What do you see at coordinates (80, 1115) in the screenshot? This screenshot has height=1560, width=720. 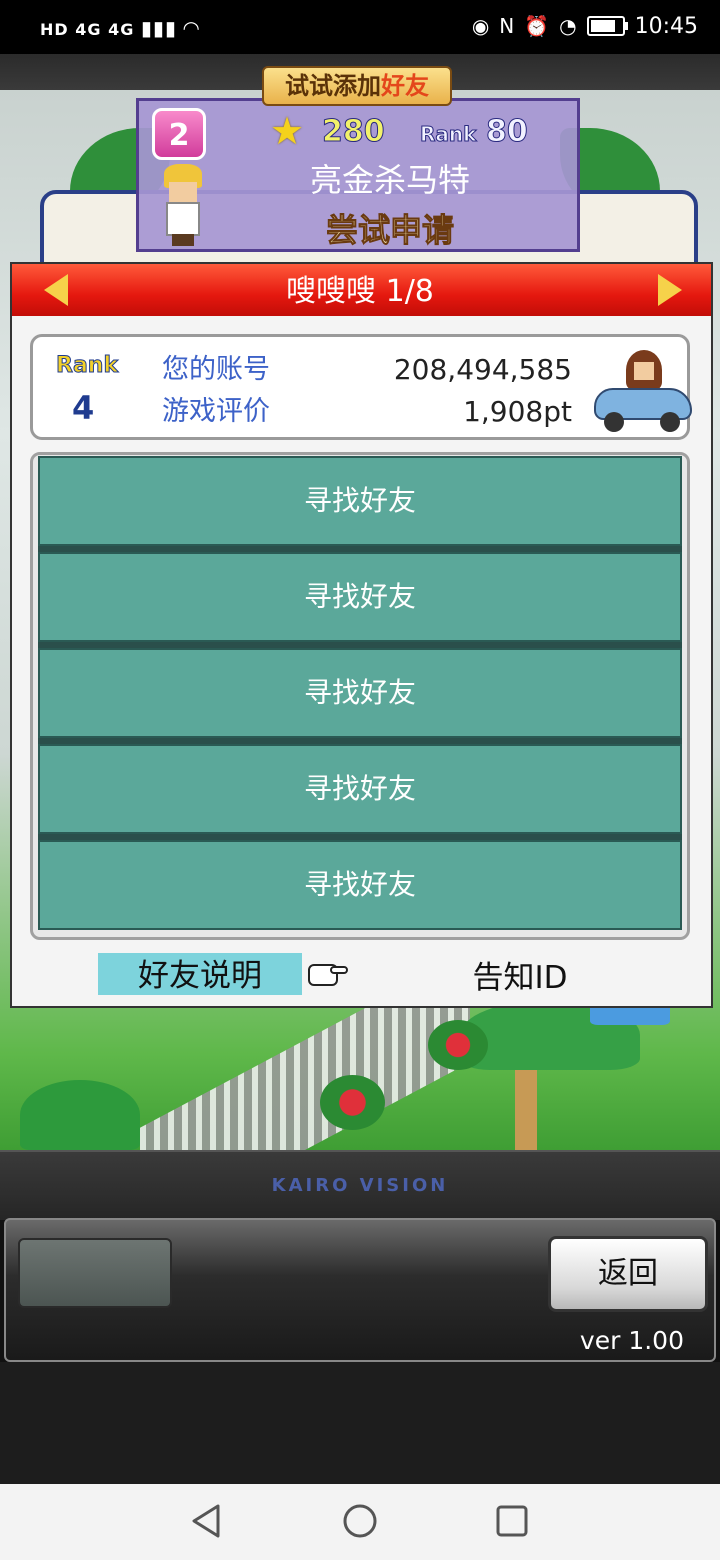 I see `palm-tree-left` at bounding box center [80, 1115].